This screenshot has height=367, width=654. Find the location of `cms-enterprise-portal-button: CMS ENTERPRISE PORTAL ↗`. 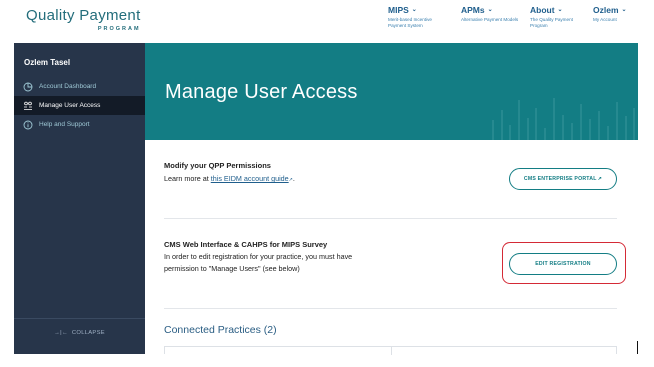

cms-enterprise-portal-button: CMS ENTERPRISE PORTAL ↗ is located at coordinates (563, 179).